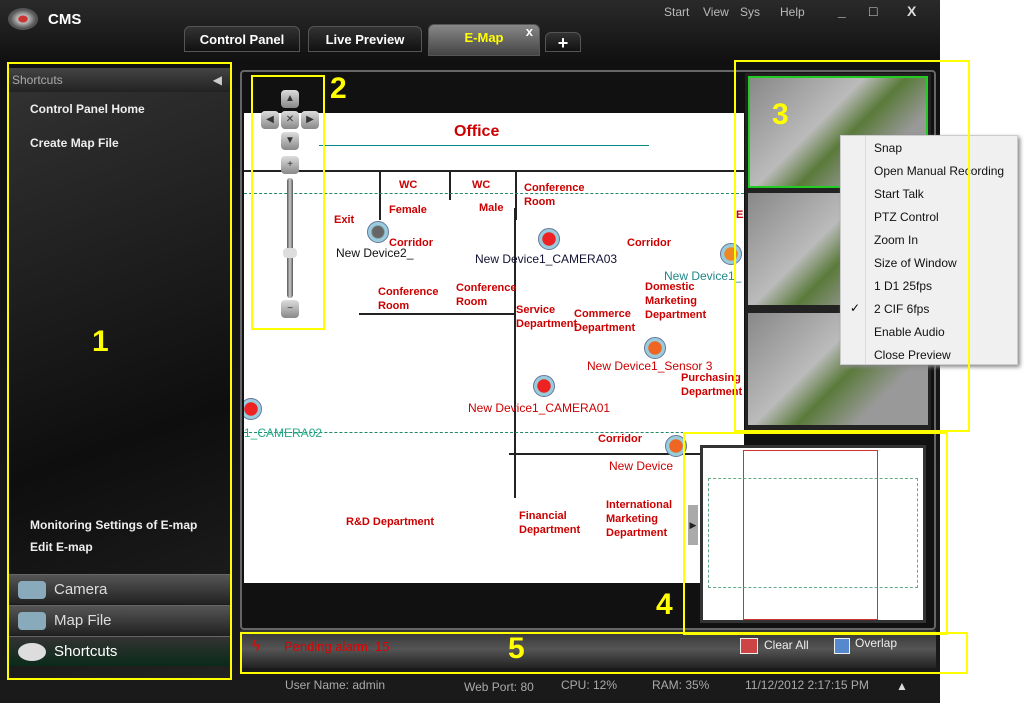 The height and width of the screenshot is (703, 1024). Describe the element at coordinates (283, 433) in the screenshot. I see `device-label: 1_CAMERA02` at that location.